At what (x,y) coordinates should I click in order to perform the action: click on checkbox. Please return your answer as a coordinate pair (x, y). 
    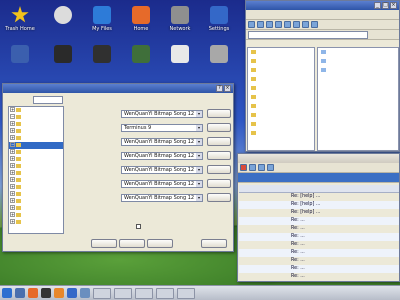
    Looking at the image, I should click on (138, 226).